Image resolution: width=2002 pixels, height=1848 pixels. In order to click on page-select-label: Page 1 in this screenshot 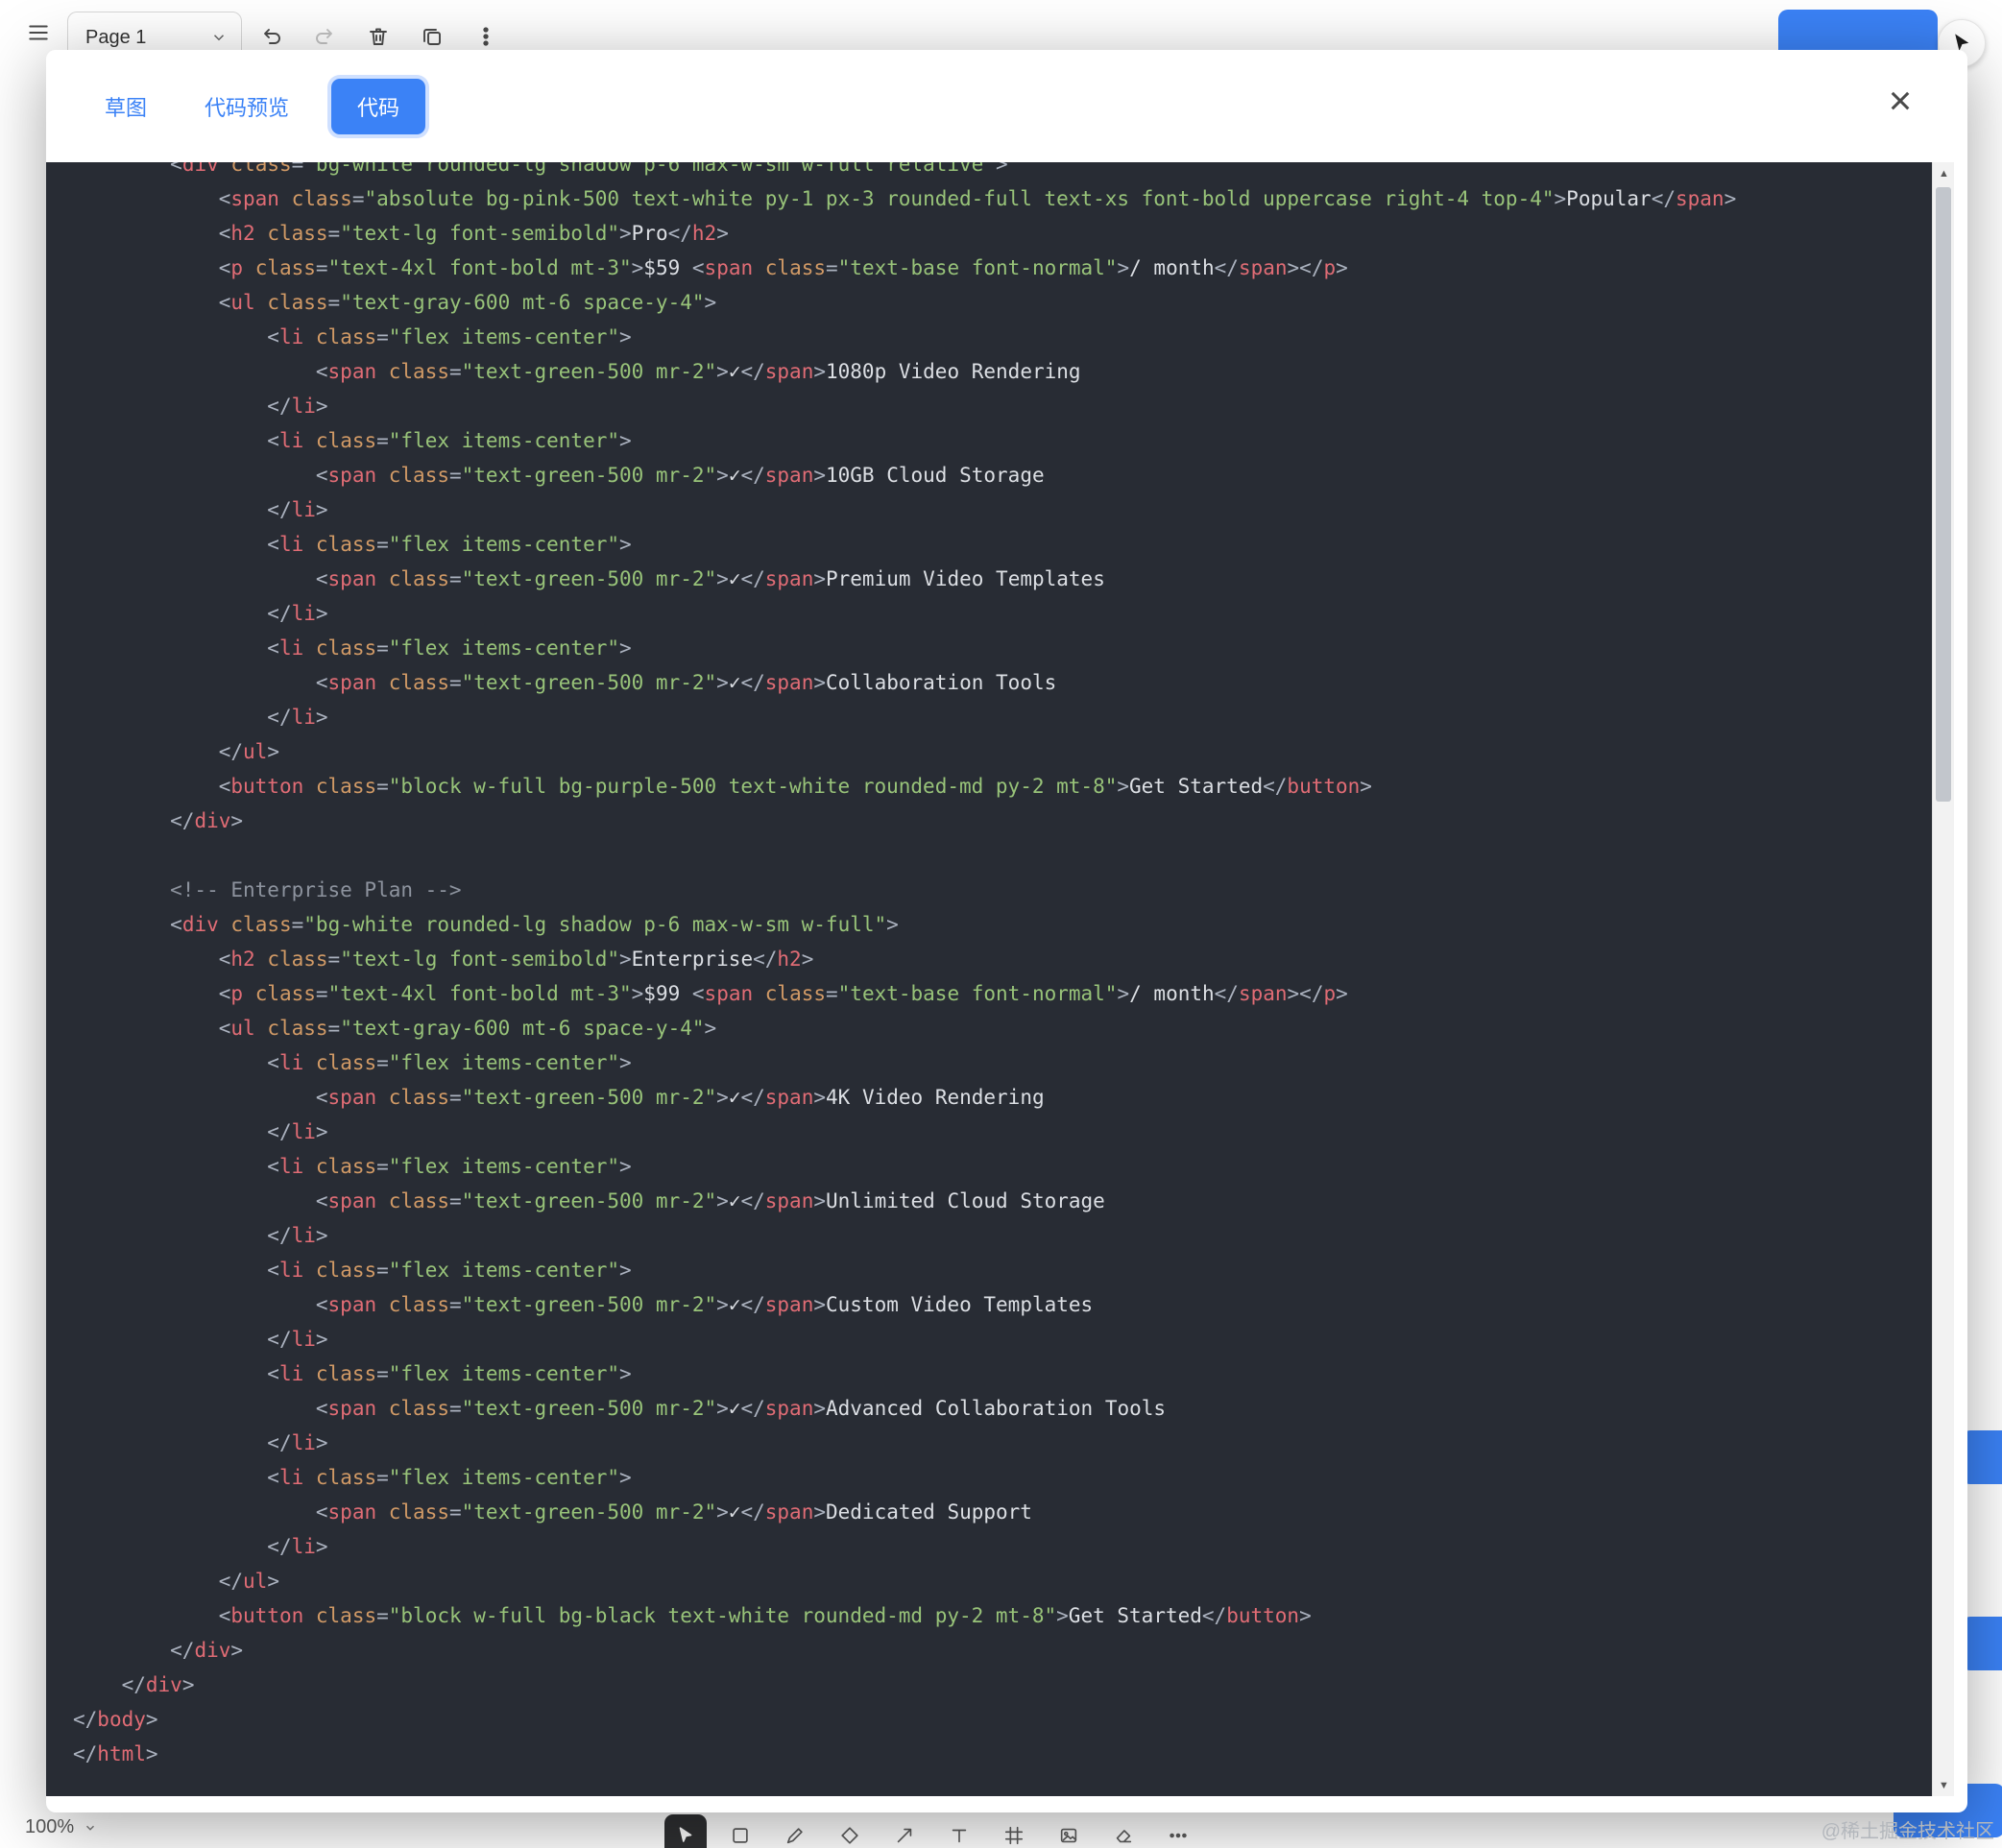, I will do `click(116, 37)`.